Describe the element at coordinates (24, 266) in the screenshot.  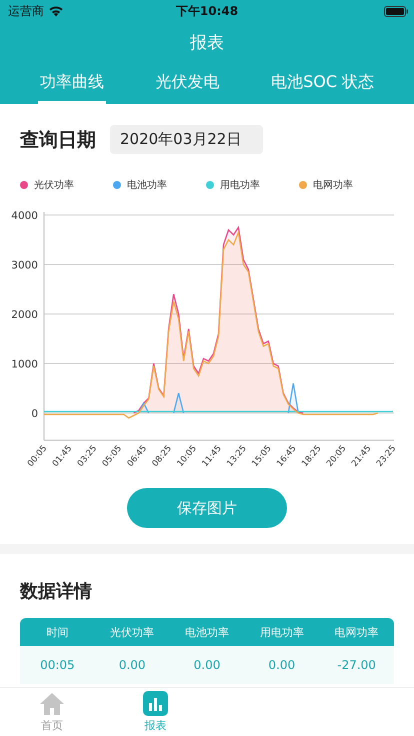
I see `y-tick-label: 3000` at that location.